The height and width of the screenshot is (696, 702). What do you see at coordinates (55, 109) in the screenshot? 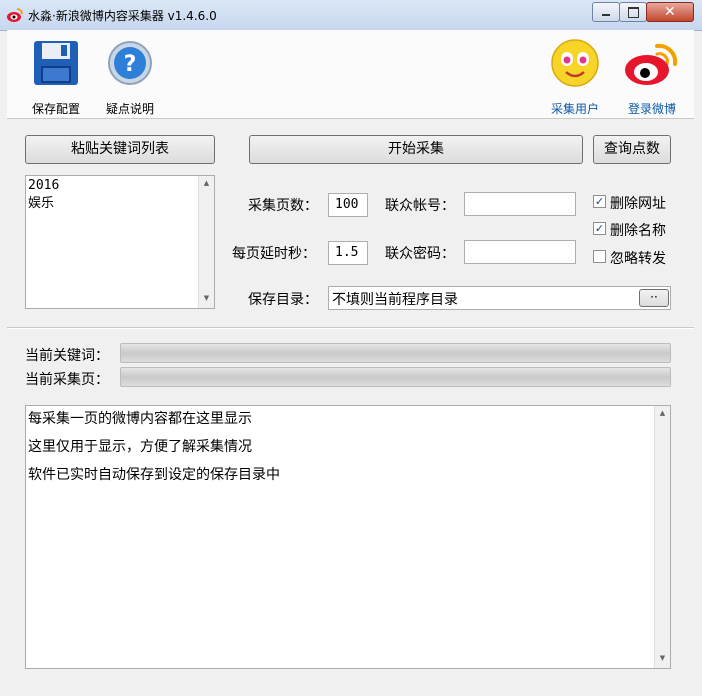
I see `save-config-label: 保存配置` at bounding box center [55, 109].